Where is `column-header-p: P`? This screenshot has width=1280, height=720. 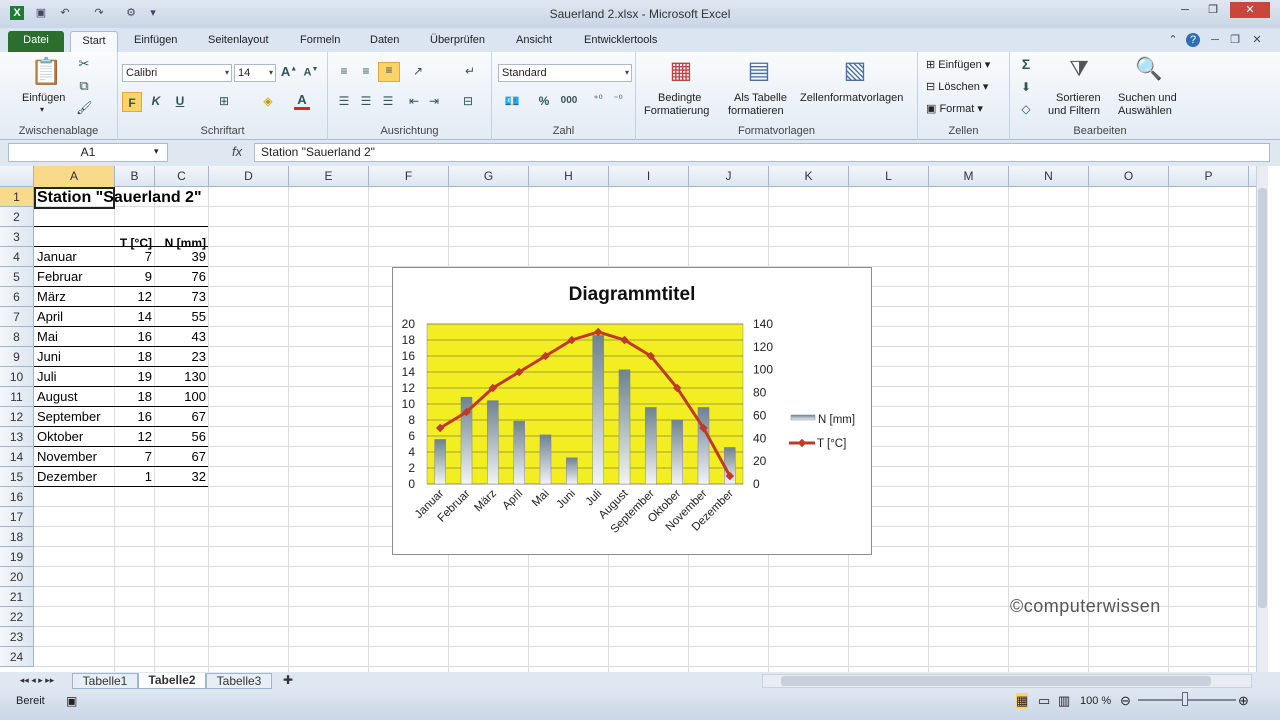
column-header-p: P is located at coordinates (1209, 176).